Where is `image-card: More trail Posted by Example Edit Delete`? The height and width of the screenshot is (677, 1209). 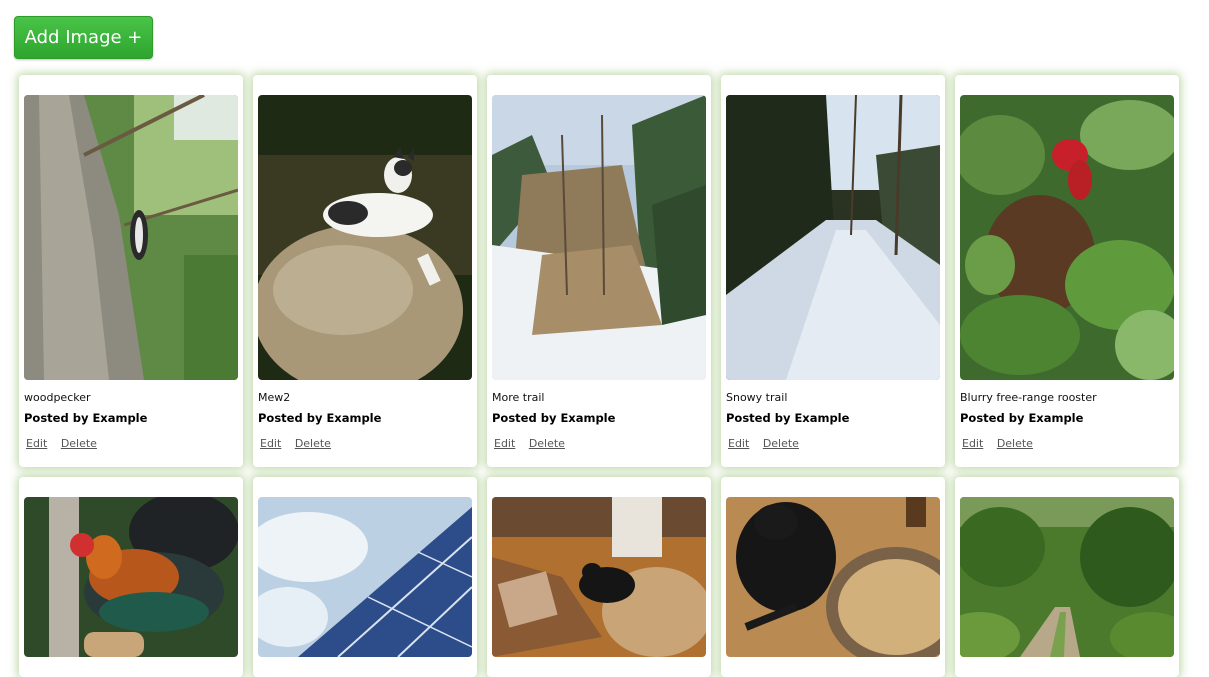
image-card: More trail Posted by Example Edit Delete is located at coordinates (599, 271).